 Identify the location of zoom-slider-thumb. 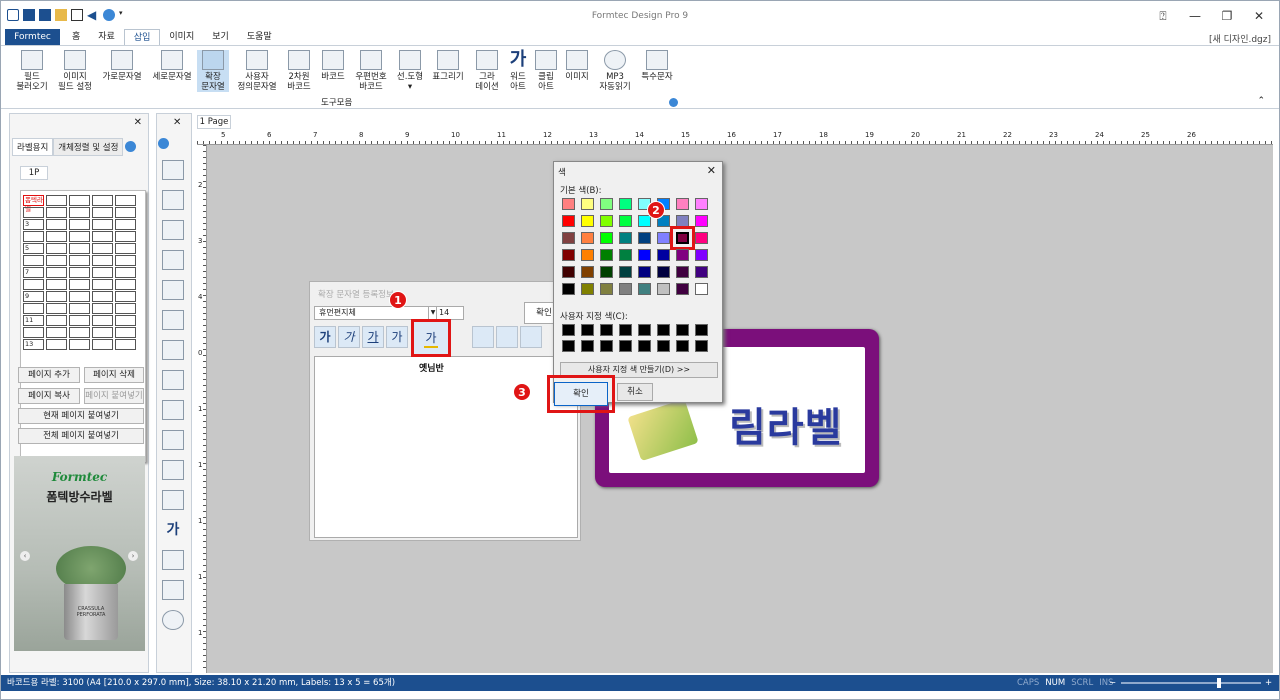
(1219, 683).